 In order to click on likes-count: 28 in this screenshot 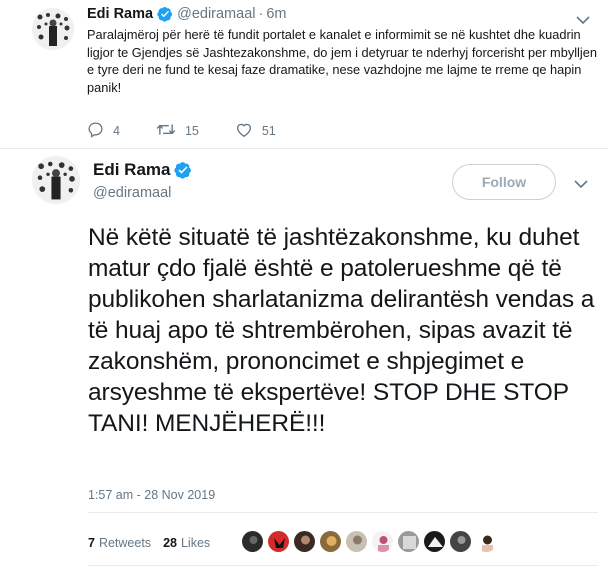, I will do `click(170, 543)`.